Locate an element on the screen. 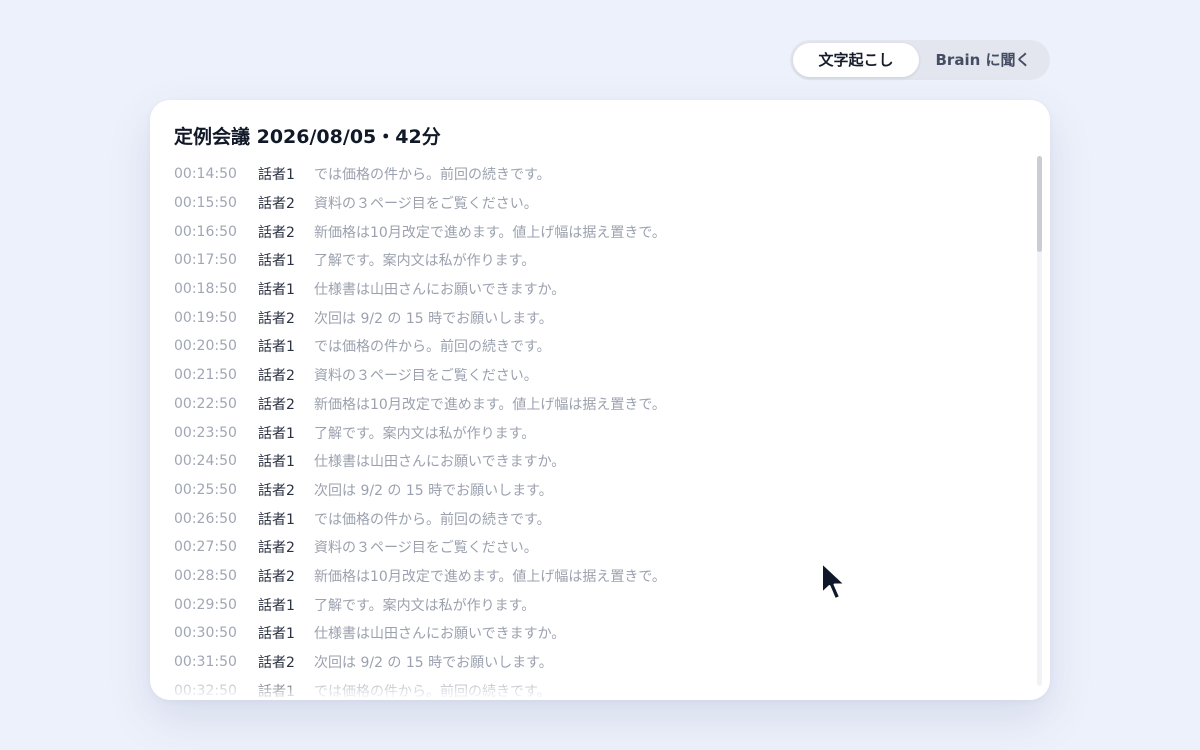 The image size is (1200, 750). transcript-row: 00:24:50 話者1 仕様書は山田さんにお願いできますか。 is located at coordinates (604, 461).